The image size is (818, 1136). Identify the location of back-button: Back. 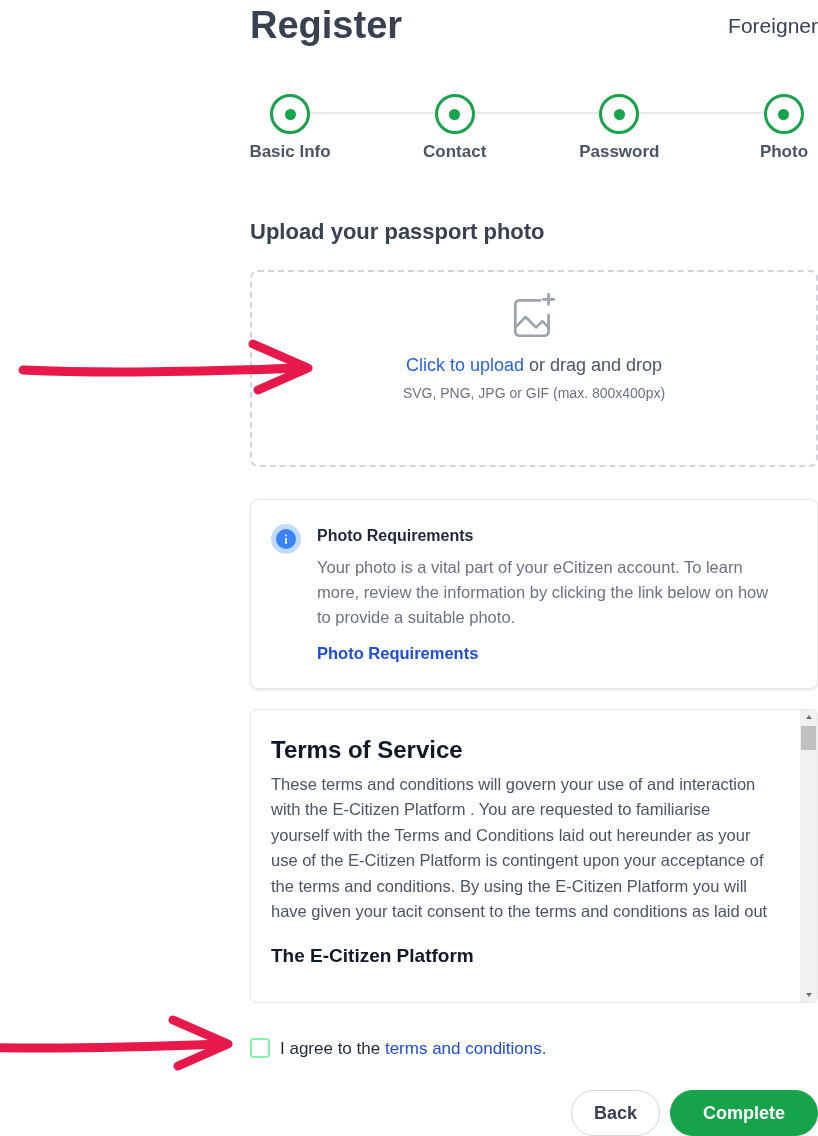
(615, 1113).